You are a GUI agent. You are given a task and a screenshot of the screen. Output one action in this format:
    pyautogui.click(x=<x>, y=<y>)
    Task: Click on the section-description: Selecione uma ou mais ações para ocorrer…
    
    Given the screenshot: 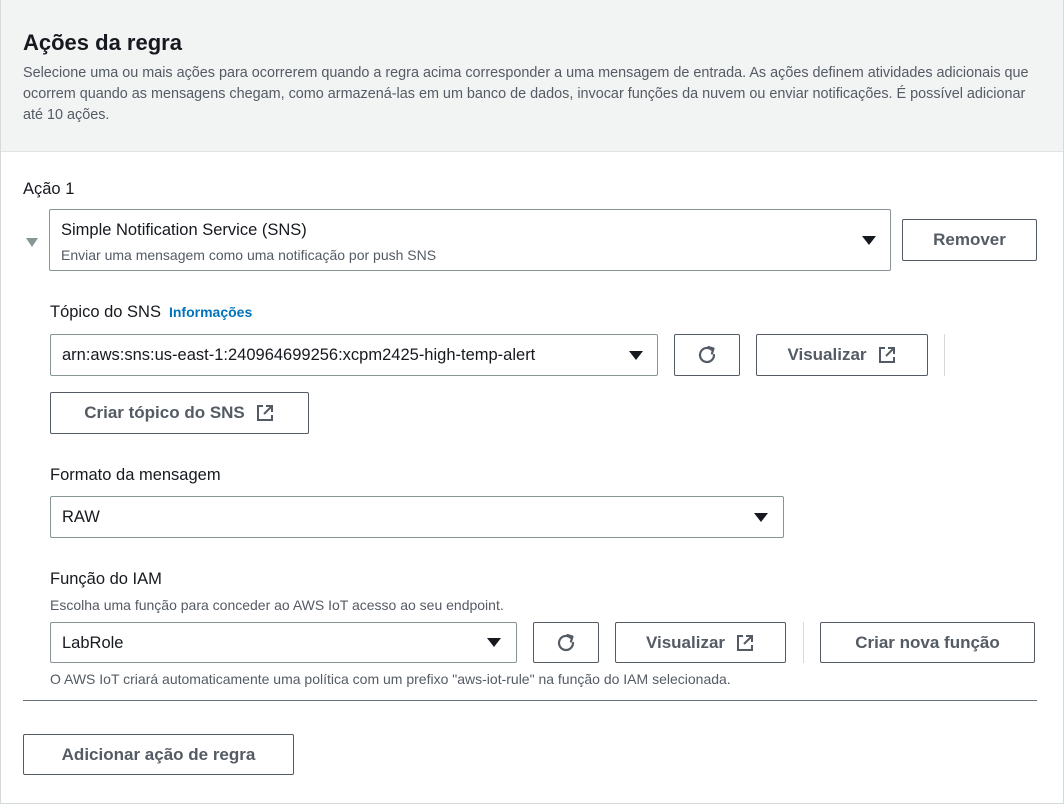 What is the action you would take?
    pyautogui.click(x=526, y=94)
    